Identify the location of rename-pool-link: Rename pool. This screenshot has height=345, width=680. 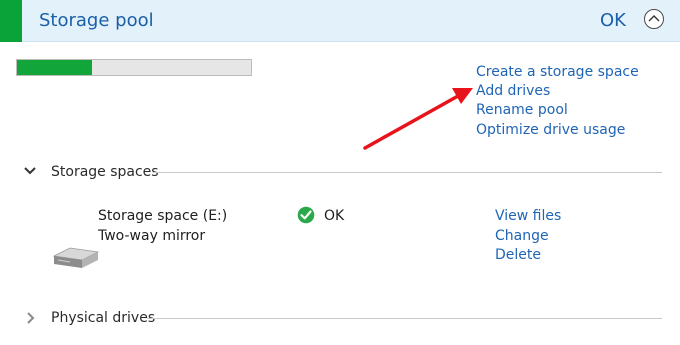
(522, 110).